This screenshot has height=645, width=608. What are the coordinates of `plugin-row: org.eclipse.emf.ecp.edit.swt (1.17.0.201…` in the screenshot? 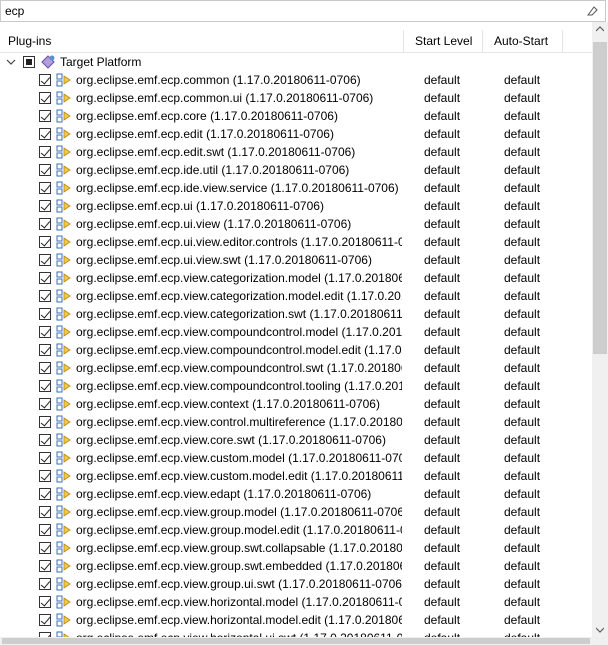 It's located at (296, 152).